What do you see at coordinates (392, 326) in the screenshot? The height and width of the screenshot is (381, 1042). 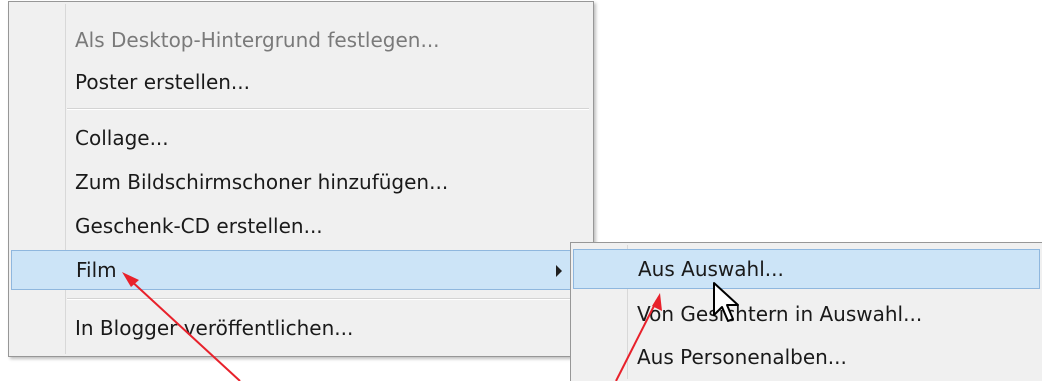 I see `annotation-arrows` at bounding box center [392, 326].